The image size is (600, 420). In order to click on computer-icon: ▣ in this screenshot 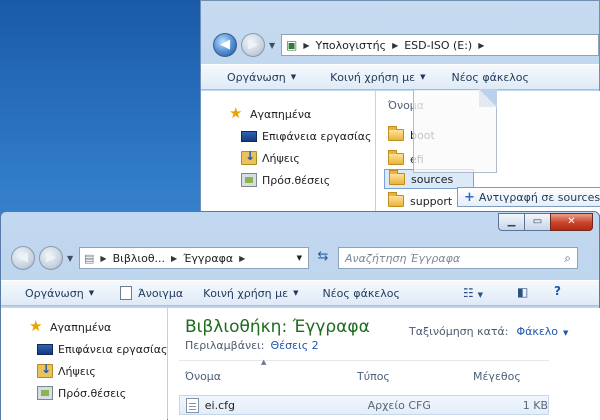, I will do `click(292, 45)`.